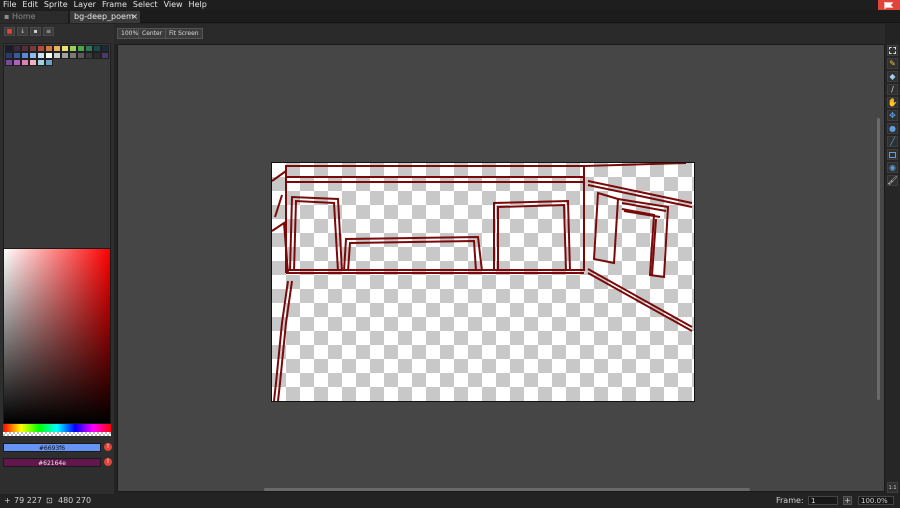  I want to click on menu-help: Help, so click(198, 5).